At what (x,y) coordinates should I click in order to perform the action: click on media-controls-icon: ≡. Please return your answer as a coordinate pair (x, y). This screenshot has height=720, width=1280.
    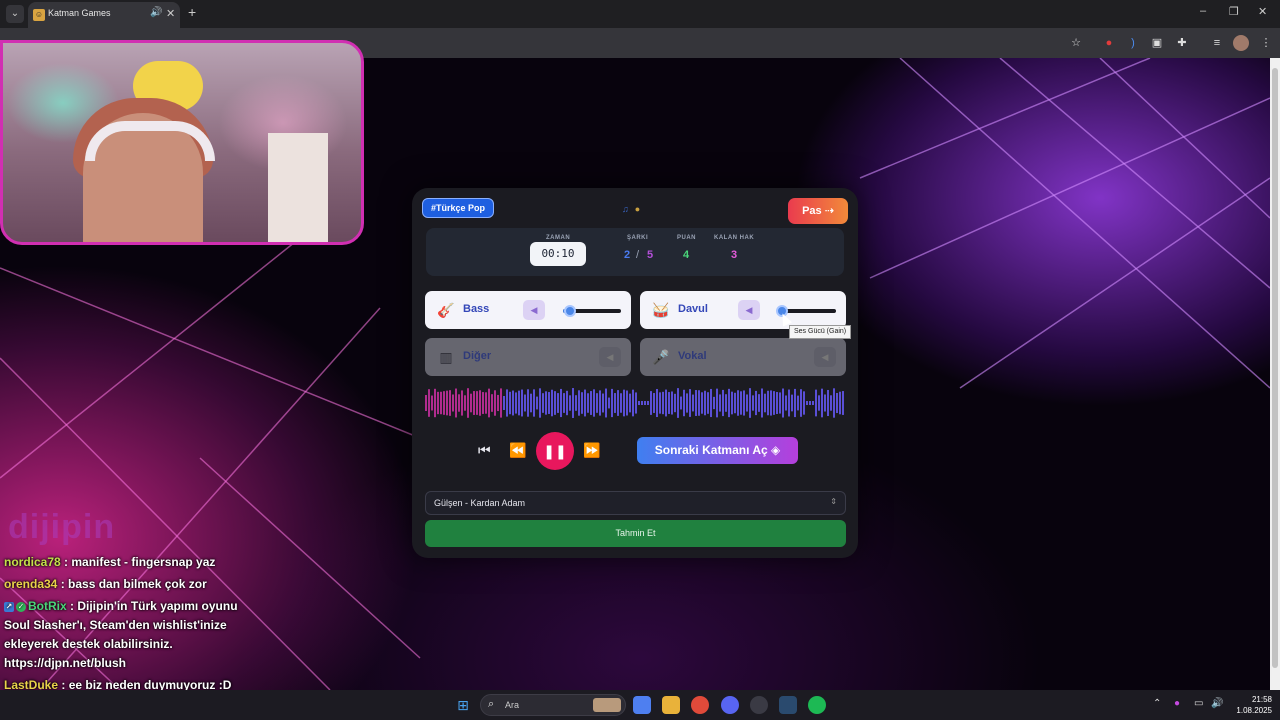
    Looking at the image, I should click on (1217, 43).